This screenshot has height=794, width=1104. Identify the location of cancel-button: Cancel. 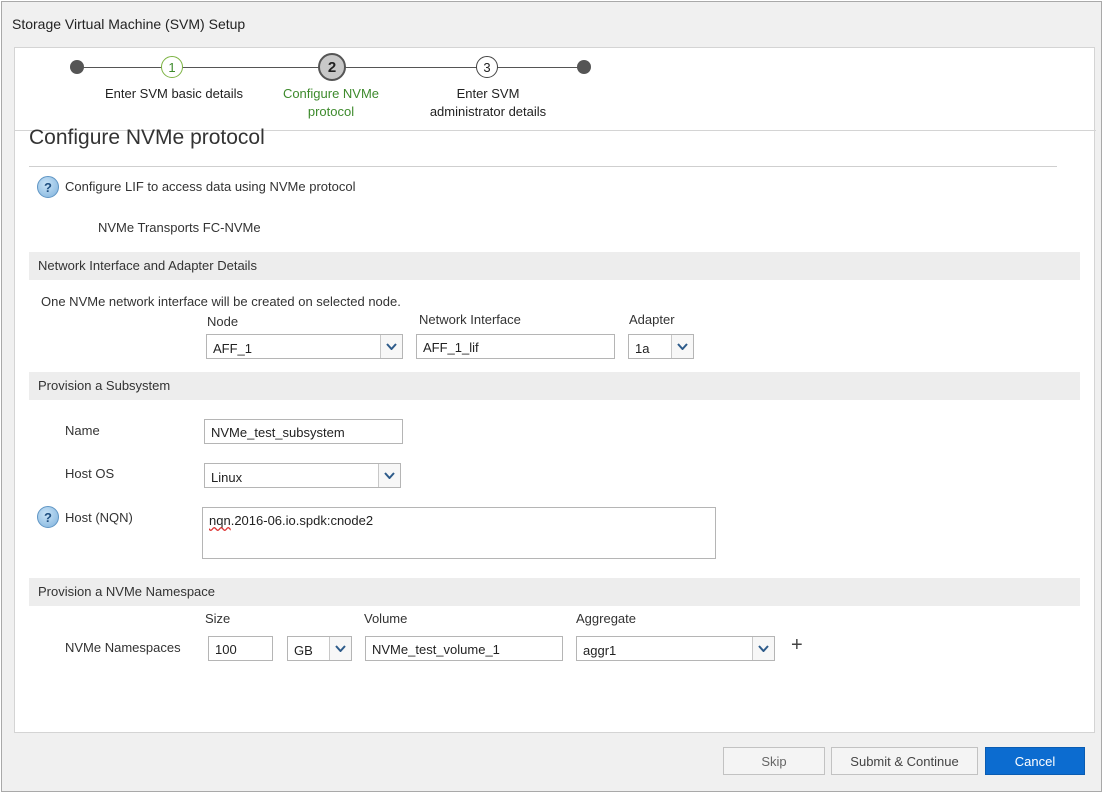
(1035, 761).